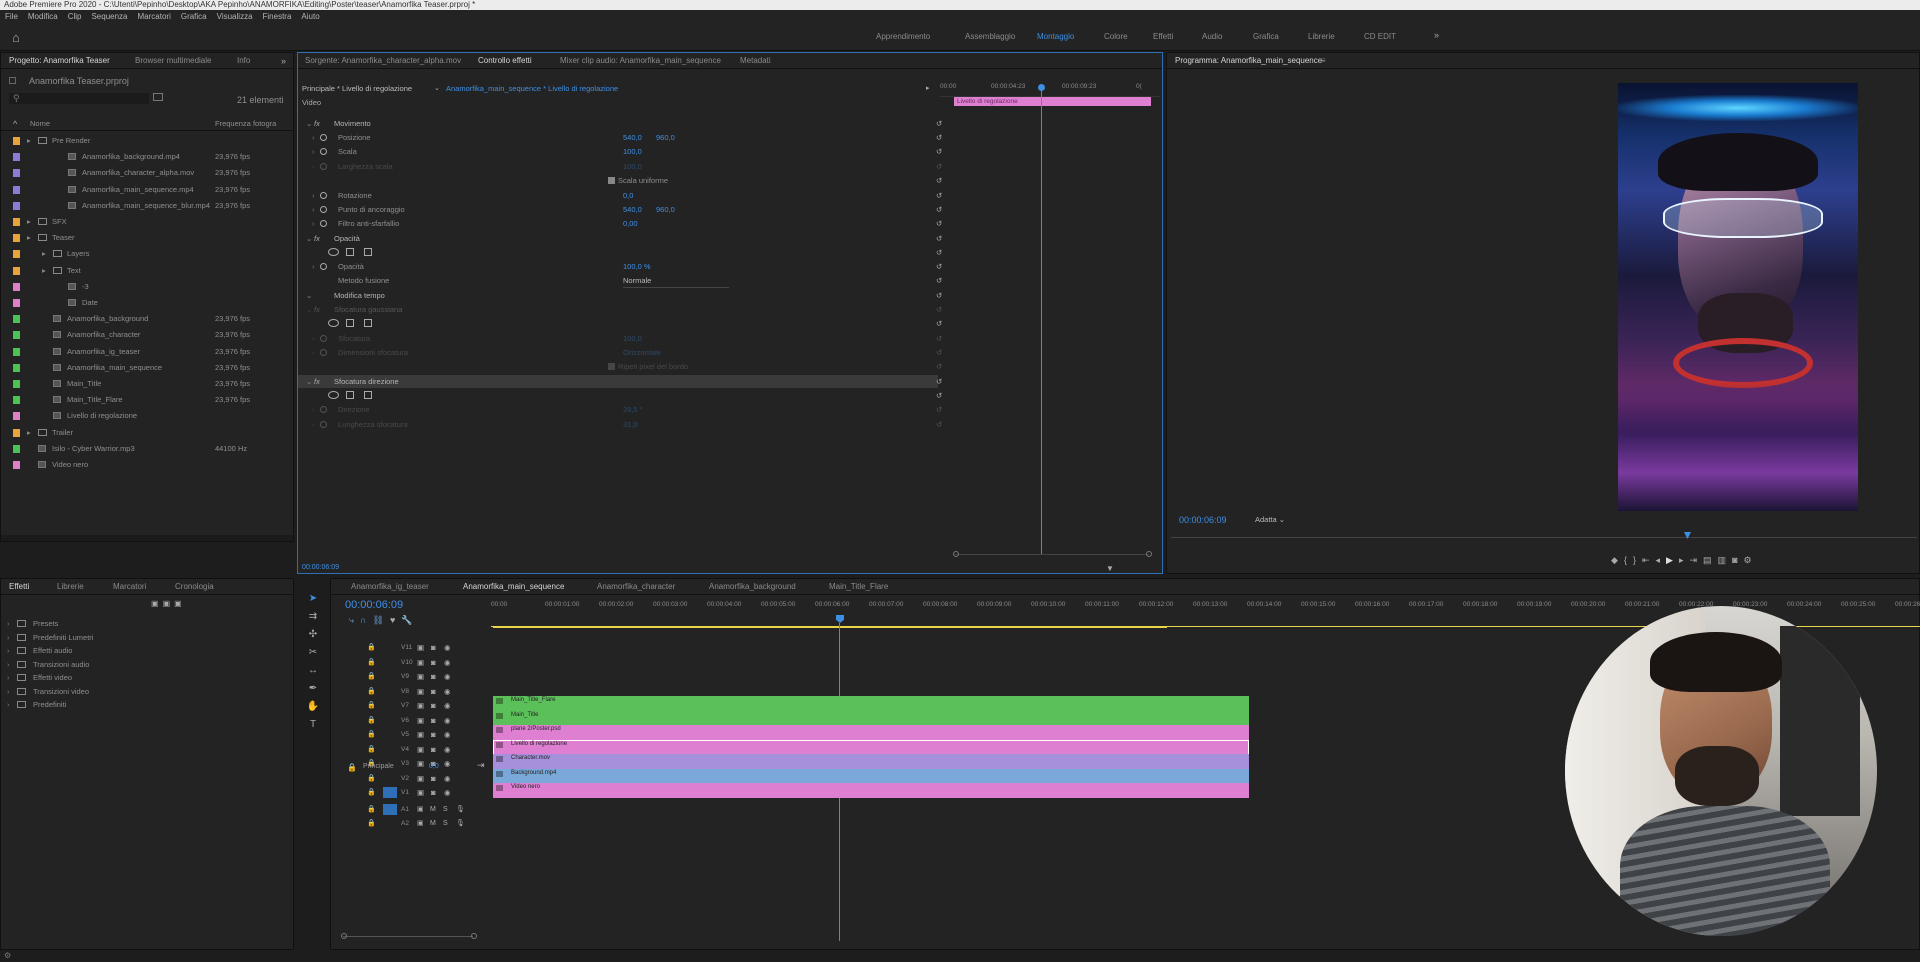 Image resolution: width=1920 pixels, height=962 pixels. What do you see at coordinates (16, 37) in the screenshot?
I see `home-icon: ⌂` at bounding box center [16, 37].